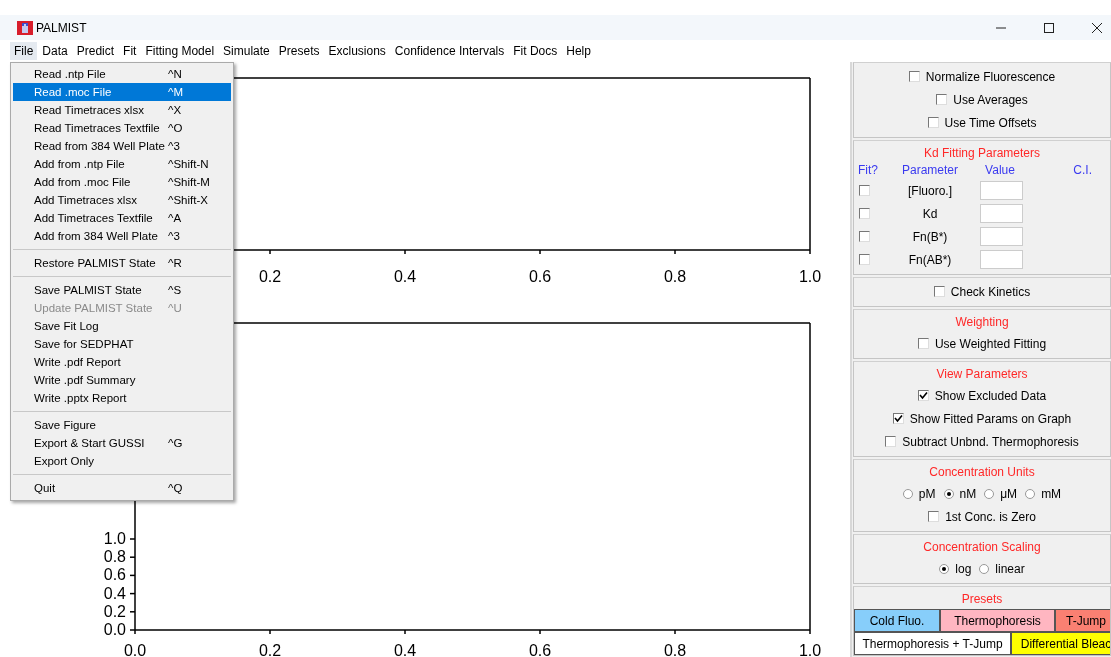 The image size is (1111, 657). Describe the element at coordinates (246, 51) in the screenshot. I see `menu-item: Simulate` at that location.